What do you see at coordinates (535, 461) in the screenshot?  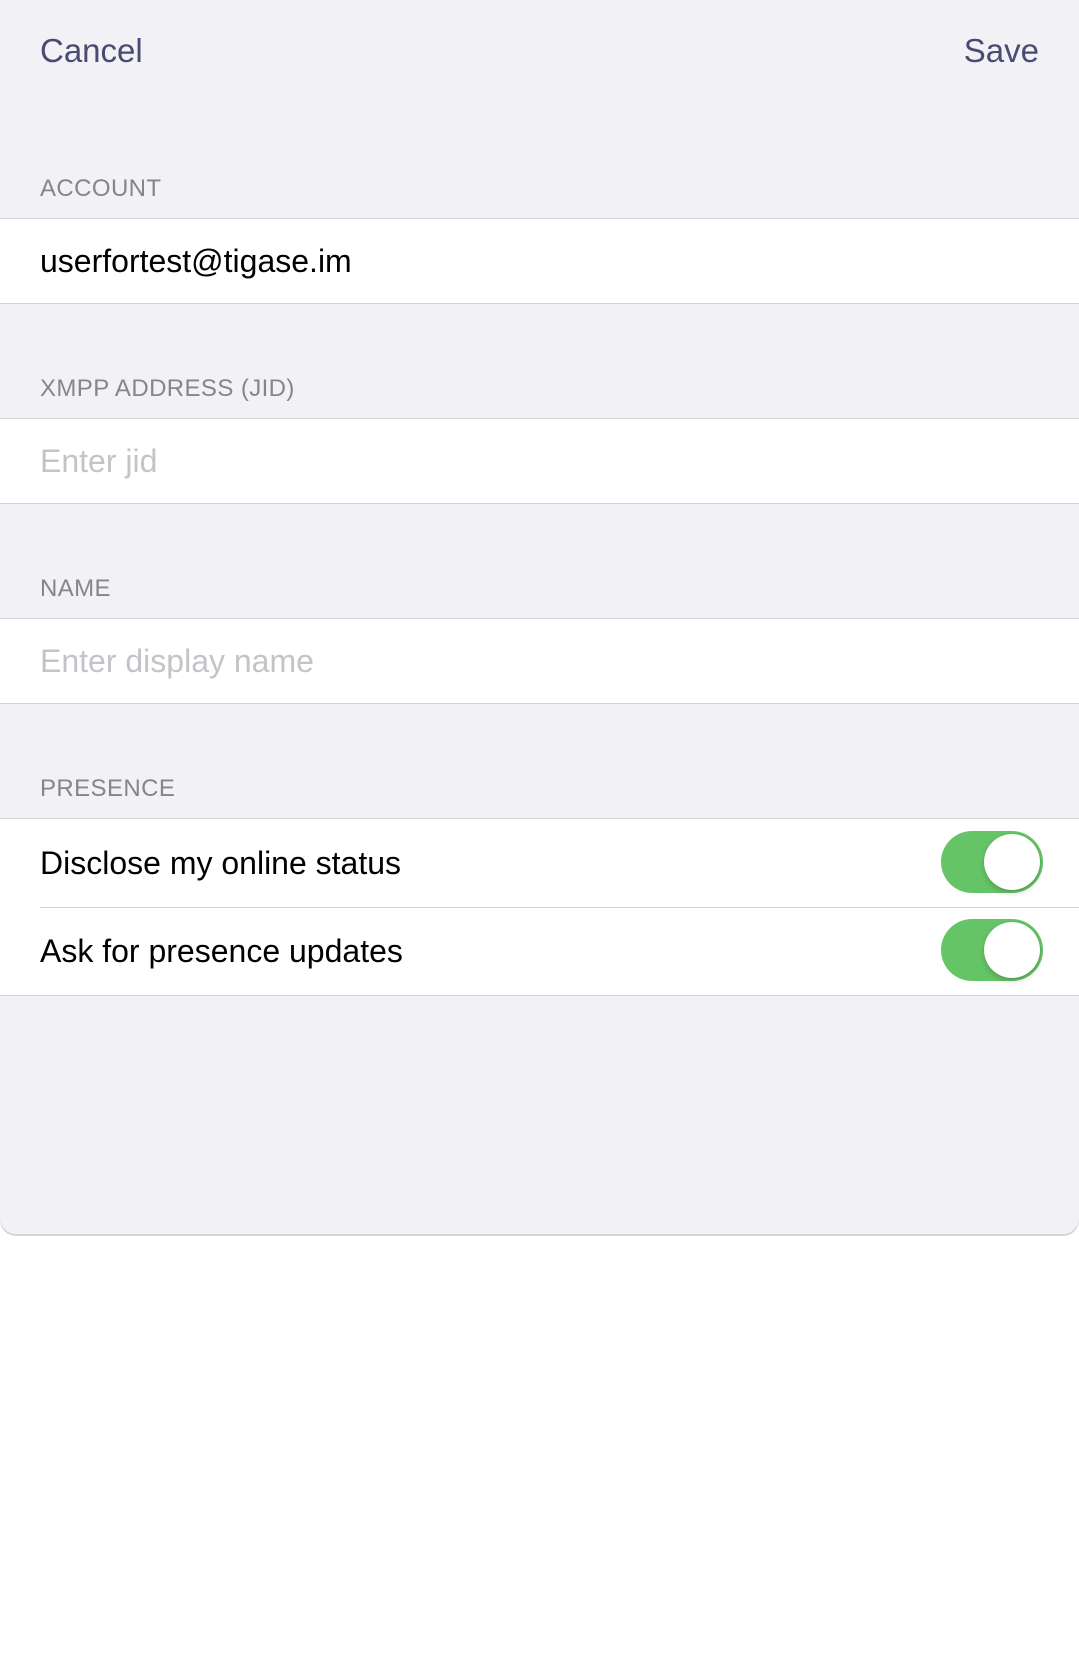 I see `jid-input` at bounding box center [535, 461].